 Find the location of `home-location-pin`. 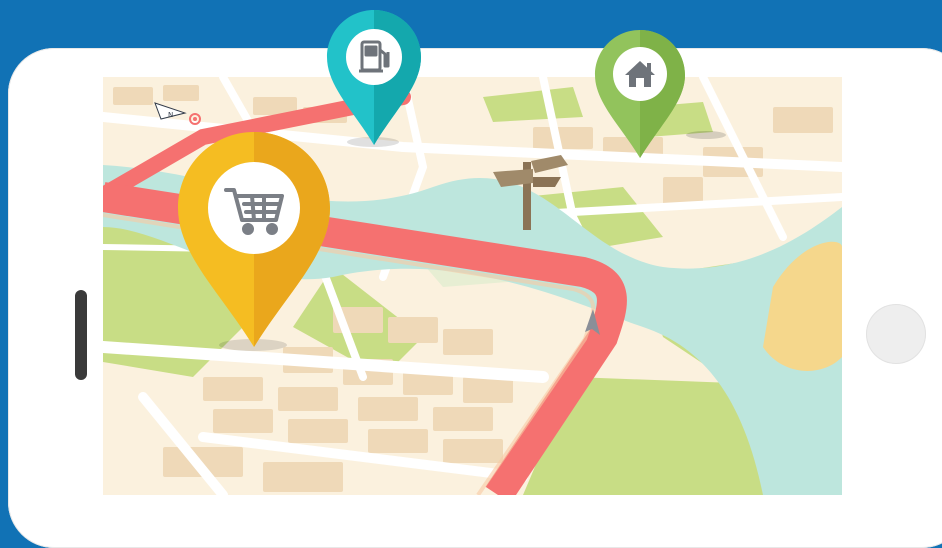

home-location-pin is located at coordinates (640, 94).